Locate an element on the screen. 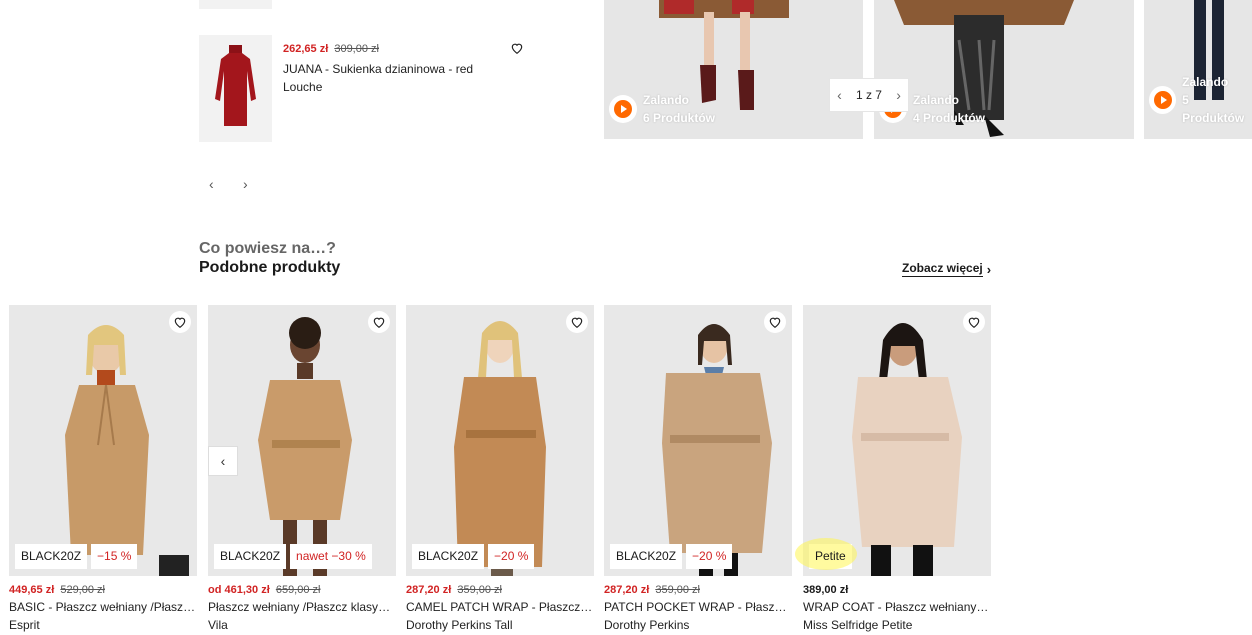 The image size is (1252, 635). original-price: 529,00 zł is located at coordinates (82, 590).